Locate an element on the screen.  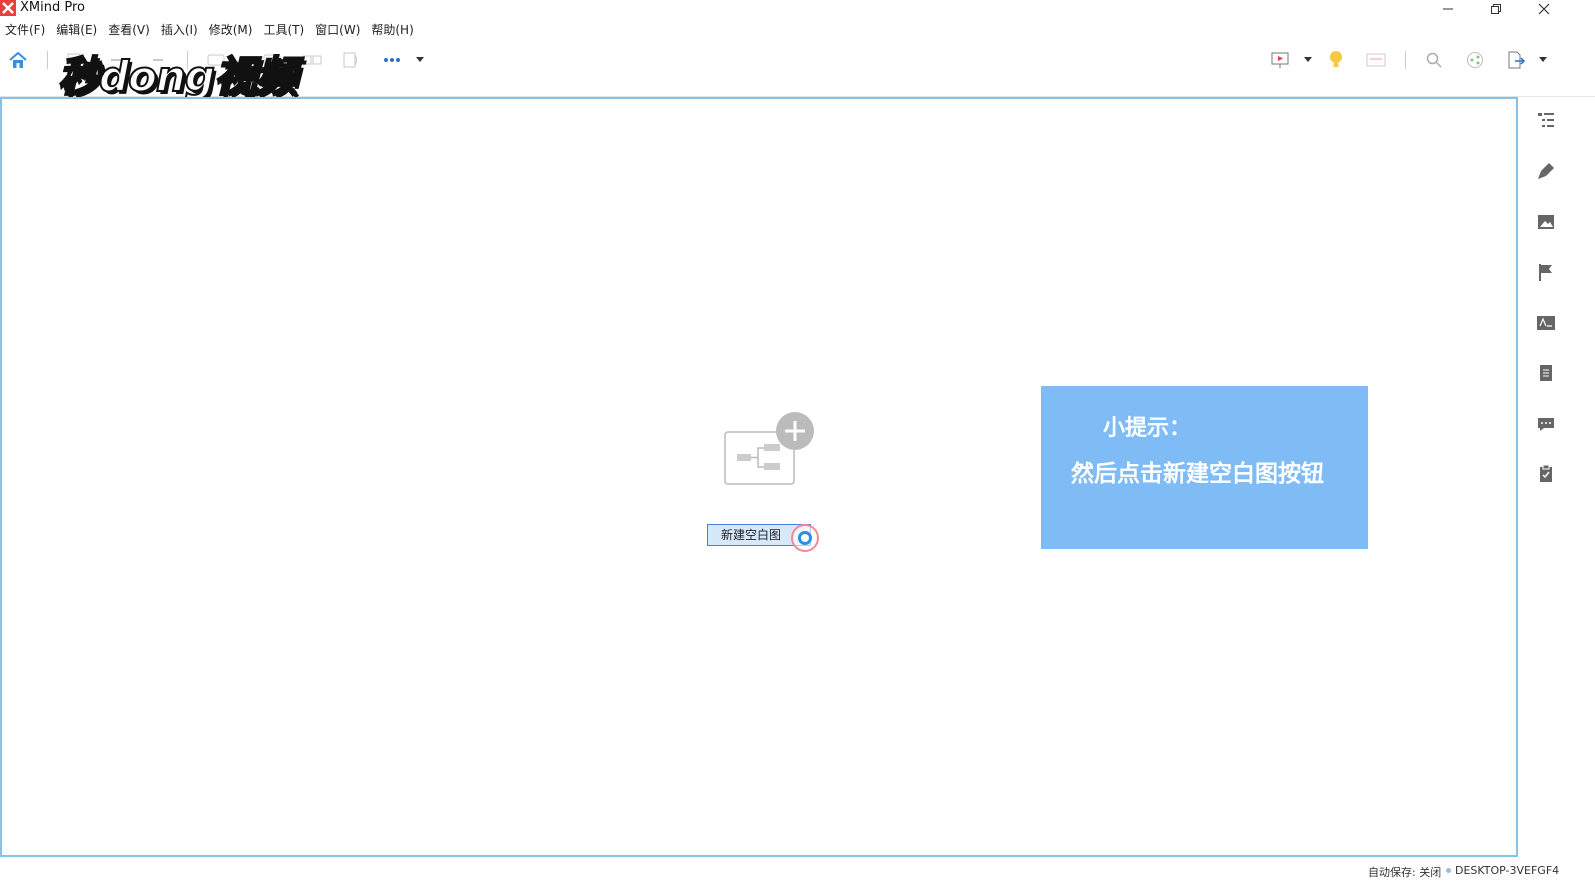
format-brush-icon is located at coordinates (1546, 171).